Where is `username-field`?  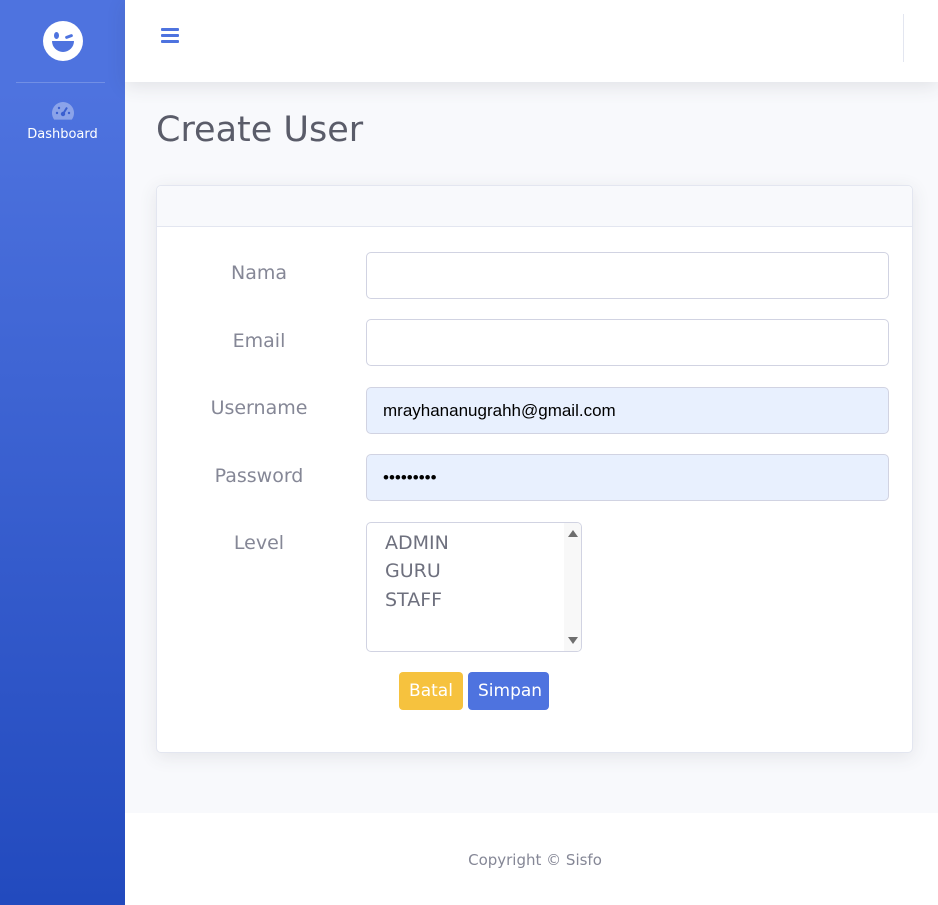
username-field is located at coordinates (627, 410).